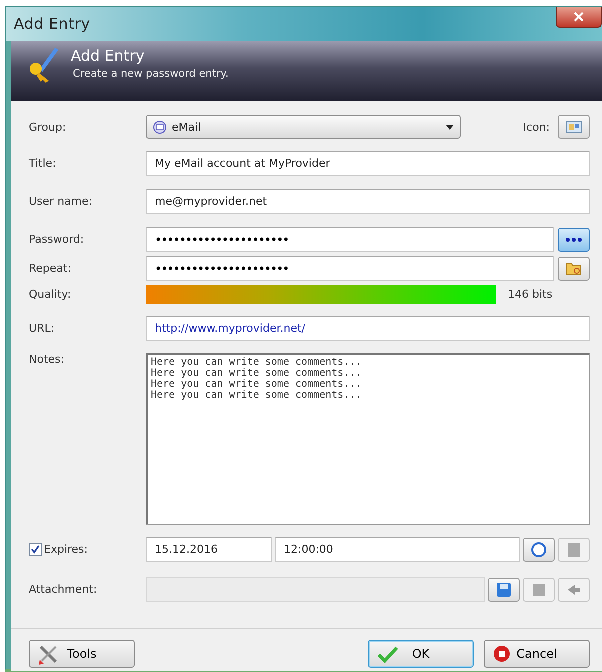 This screenshot has height=672, width=602. What do you see at coordinates (63, 589) in the screenshot?
I see `field-label: Attachment:` at bounding box center [63, 589].